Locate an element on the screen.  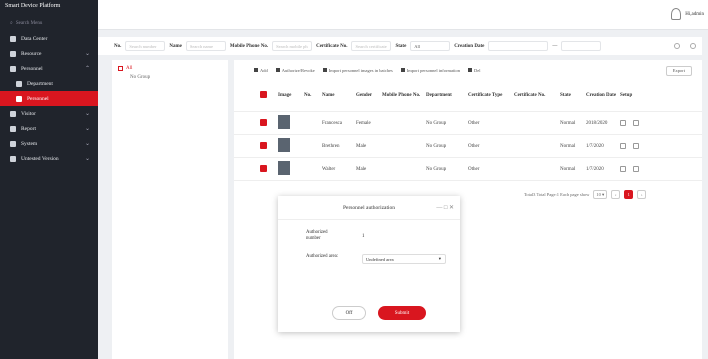
authorized-number-label: Authorized number is located at coordinates (317, 235).